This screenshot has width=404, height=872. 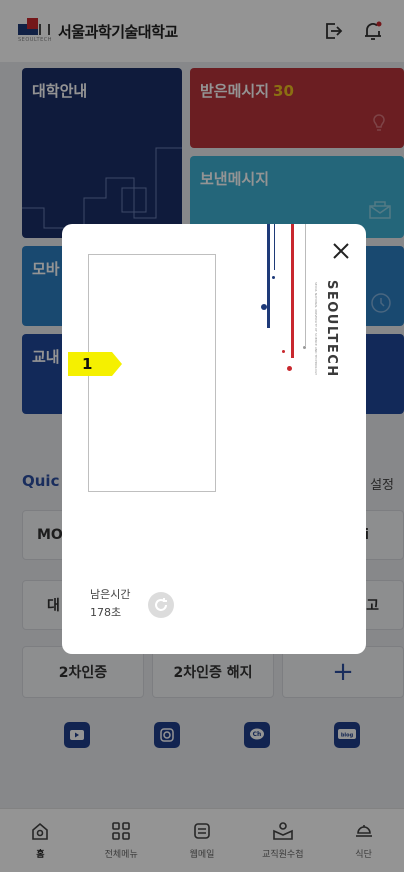 What do you see at coordinates (268, 276) in the screenshot?
I see `decorative-line-navy` at bounding box center [268, 276].